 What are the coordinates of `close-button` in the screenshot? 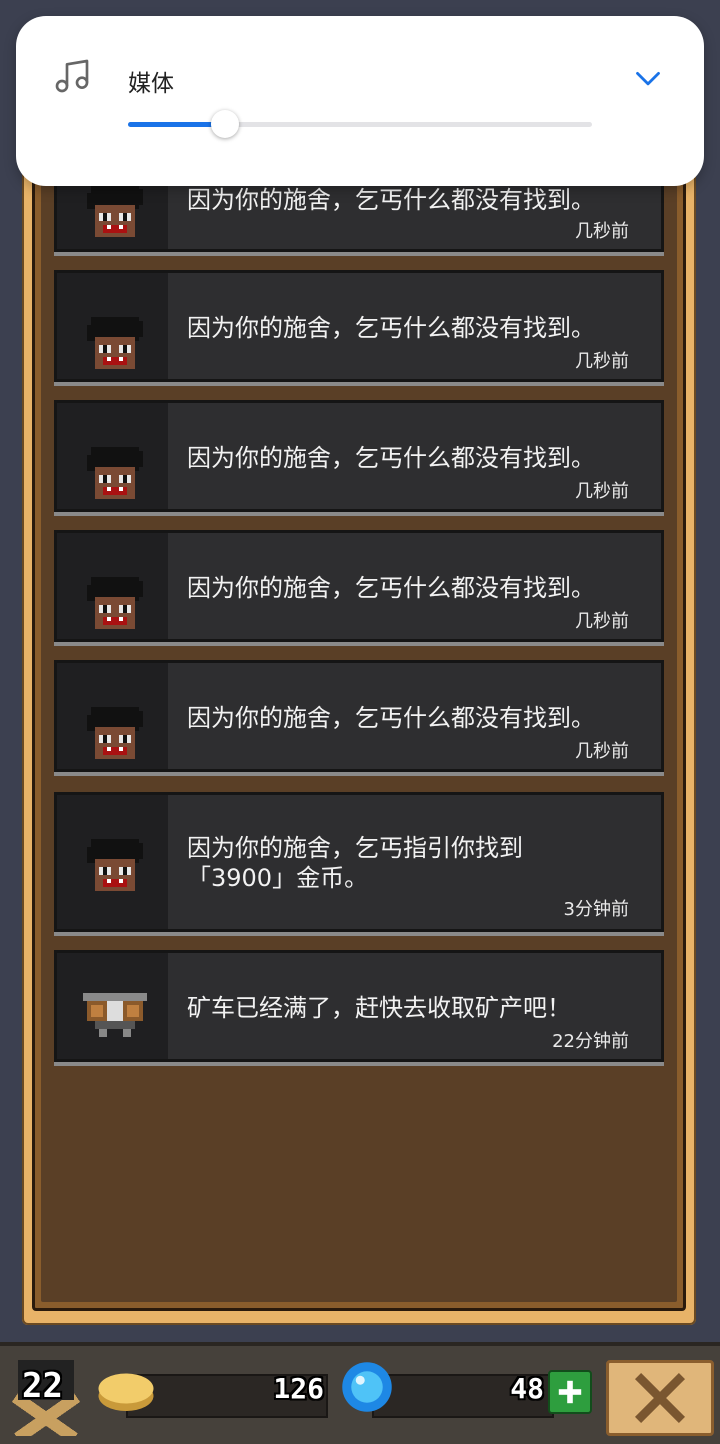 It's located at (660, 1398).